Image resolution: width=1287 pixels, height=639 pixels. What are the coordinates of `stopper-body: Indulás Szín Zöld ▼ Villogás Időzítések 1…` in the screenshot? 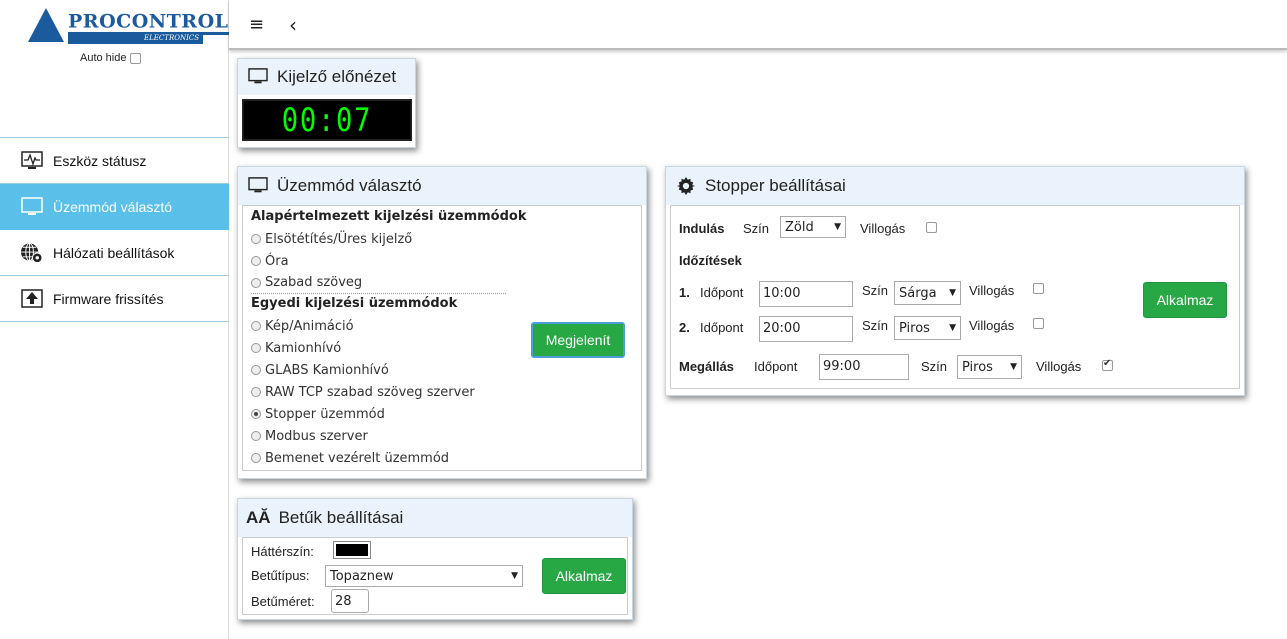 It's located at (955, 297).